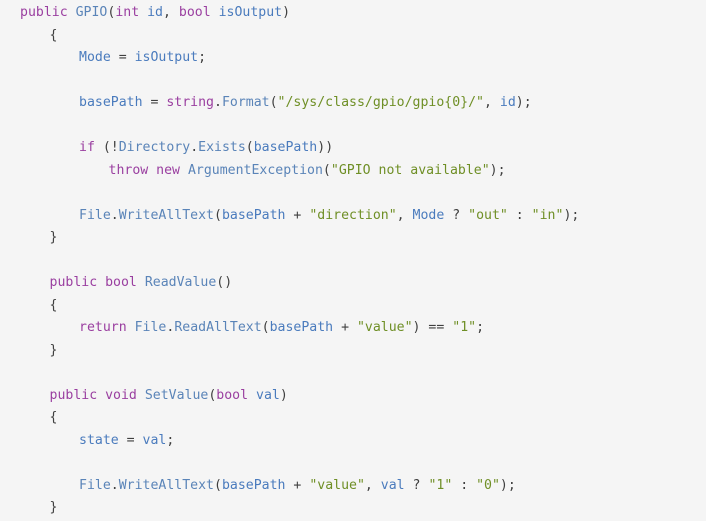 The height and width of the screenshot is (521, 715). What do you see at coordinates (127, 12) in the screenshot?
I see `code-token-kw: int` at bounding box center [127, 12].